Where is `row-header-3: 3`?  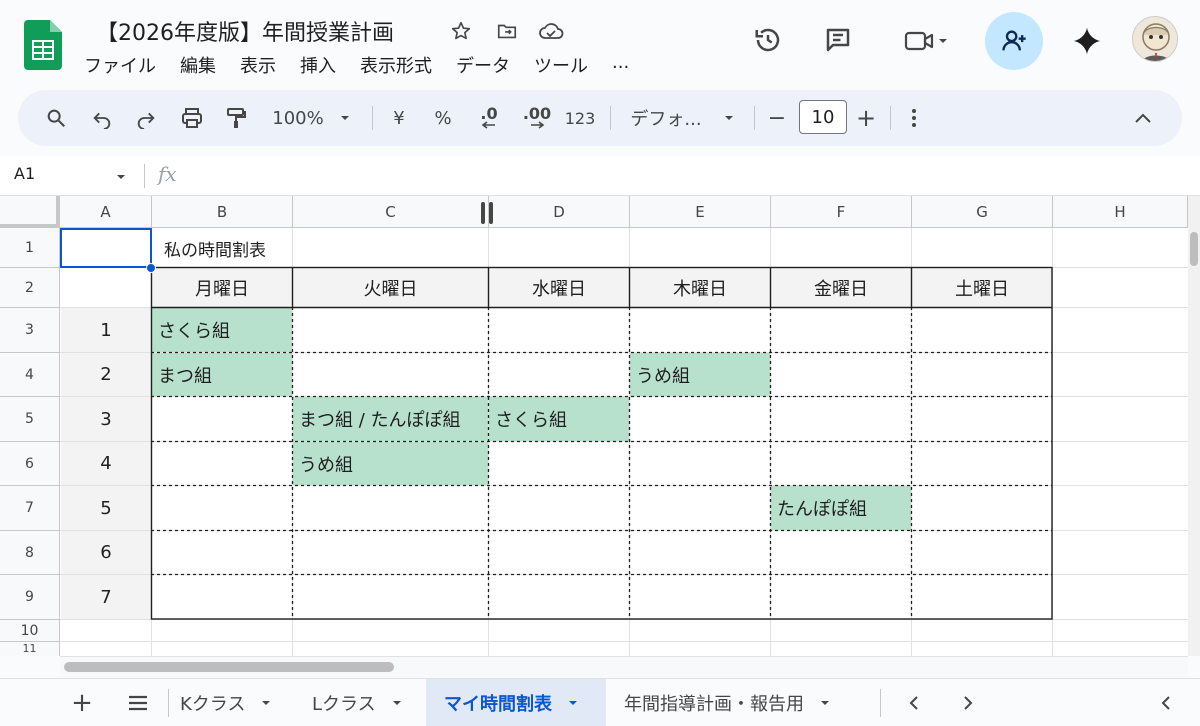
row-header-3: 3 is located at coordinates (30, 330).